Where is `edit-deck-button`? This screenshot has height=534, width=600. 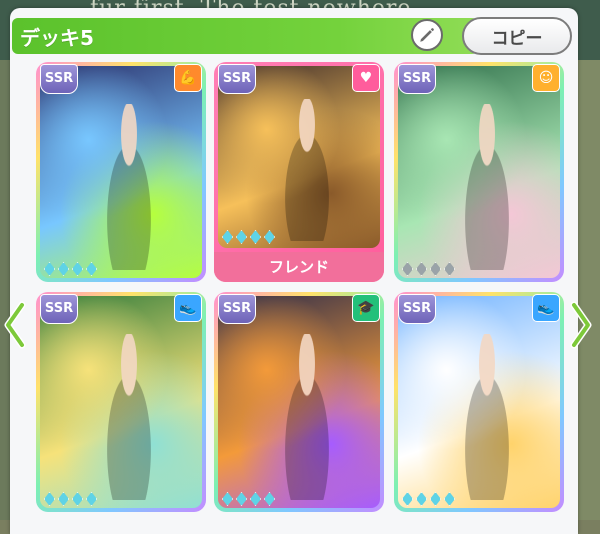 edit-deck-button is located at coordinates (427, 35).